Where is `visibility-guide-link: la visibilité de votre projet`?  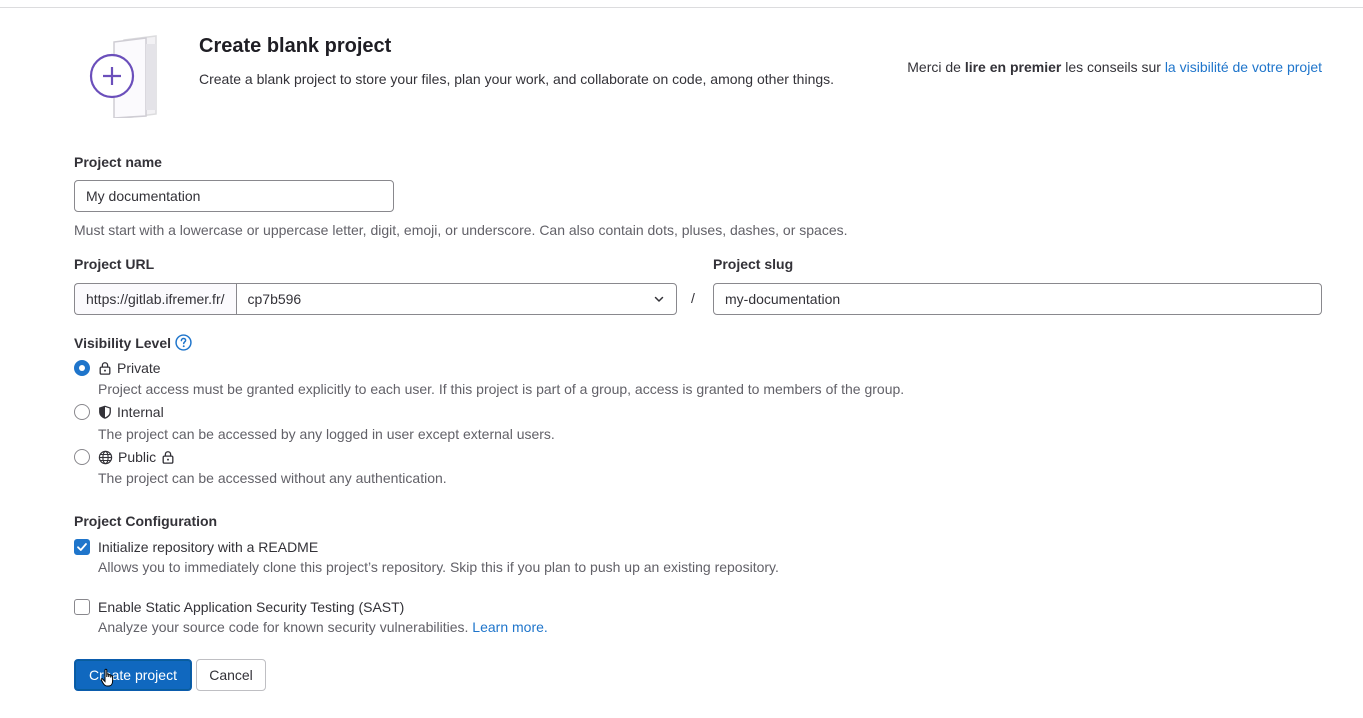 visibility-guide-link: la visibilité de votre projet is located at coordinates (1243, 67).